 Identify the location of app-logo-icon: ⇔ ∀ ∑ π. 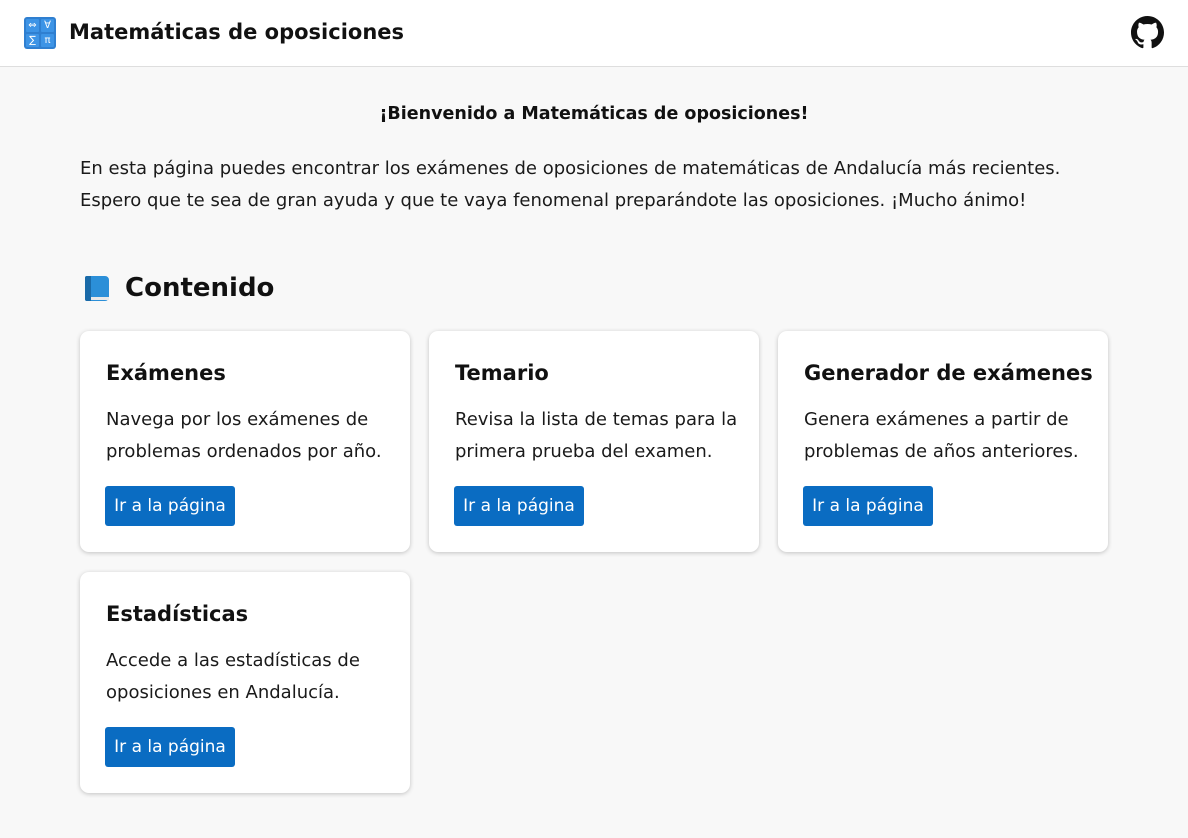
(40, 33).